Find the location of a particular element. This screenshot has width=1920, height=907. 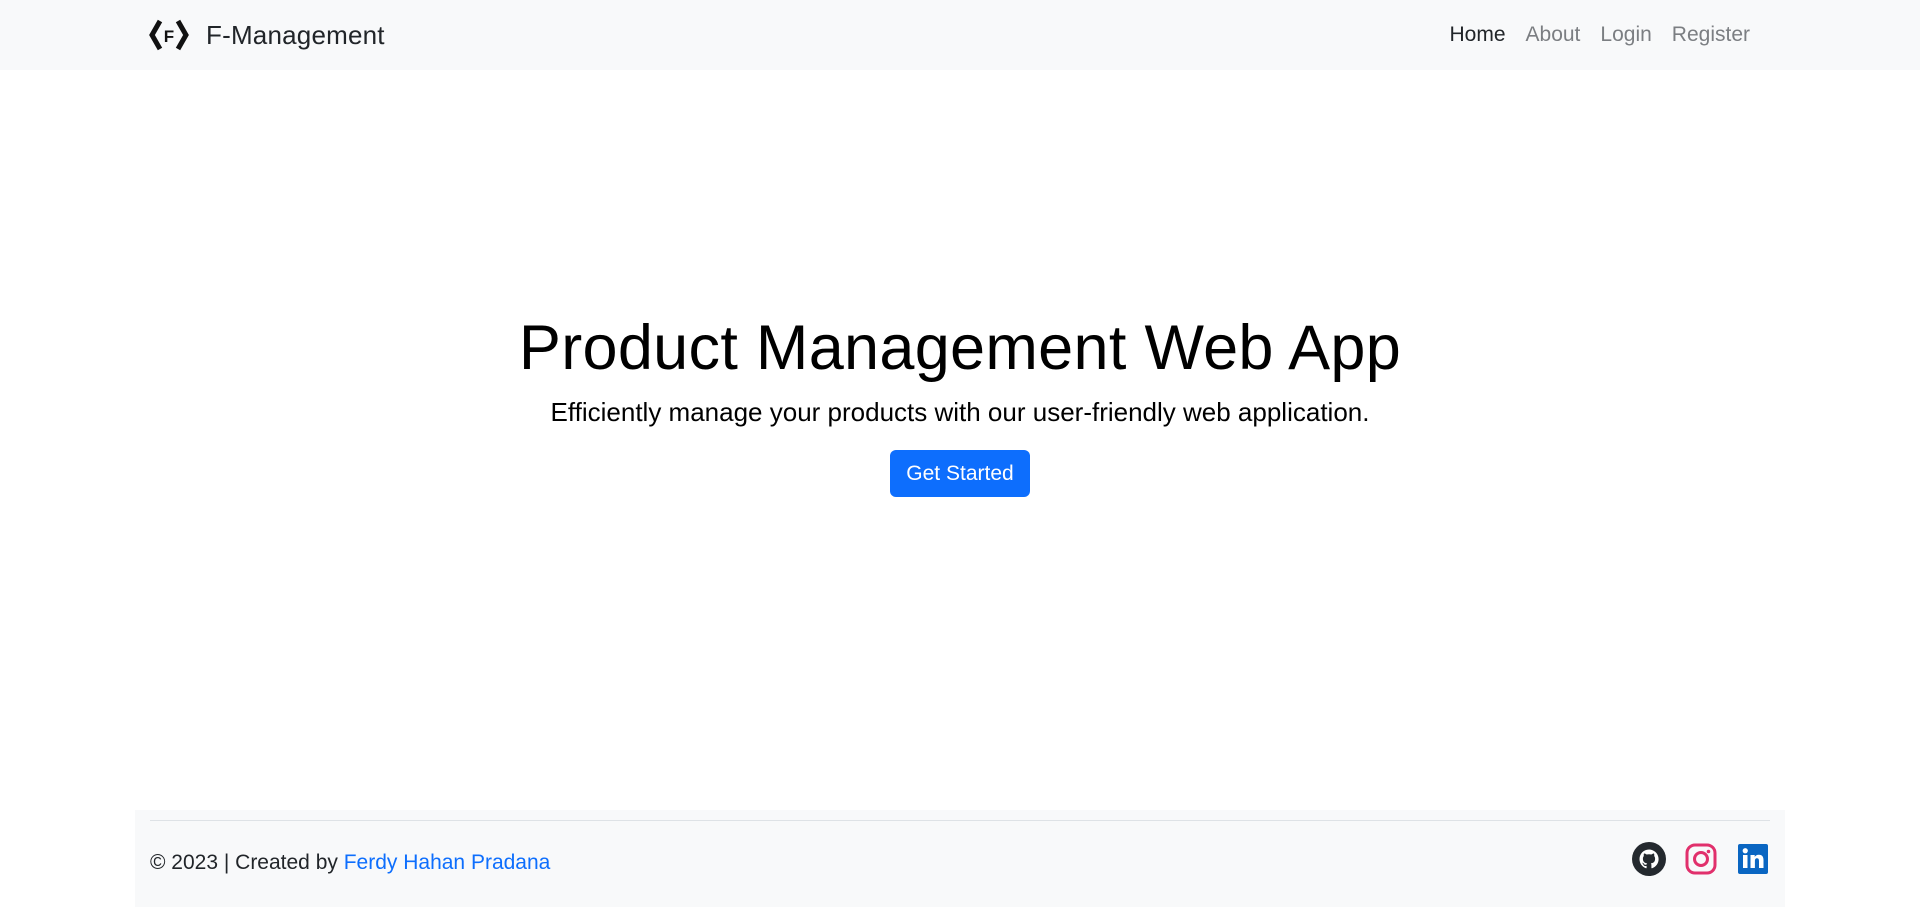

nav-item-about: About is located at coordinates (1553, 35).